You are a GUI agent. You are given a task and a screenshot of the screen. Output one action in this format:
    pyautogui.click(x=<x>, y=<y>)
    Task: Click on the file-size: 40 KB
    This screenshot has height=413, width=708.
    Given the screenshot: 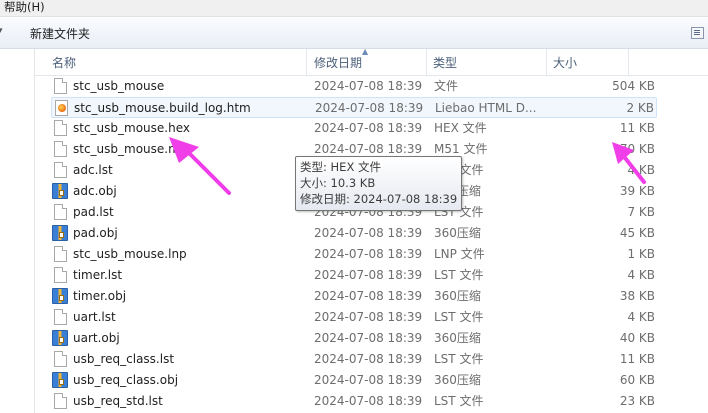 What is the action you would take?
    pyautogui.click(x=637, y=338)
    